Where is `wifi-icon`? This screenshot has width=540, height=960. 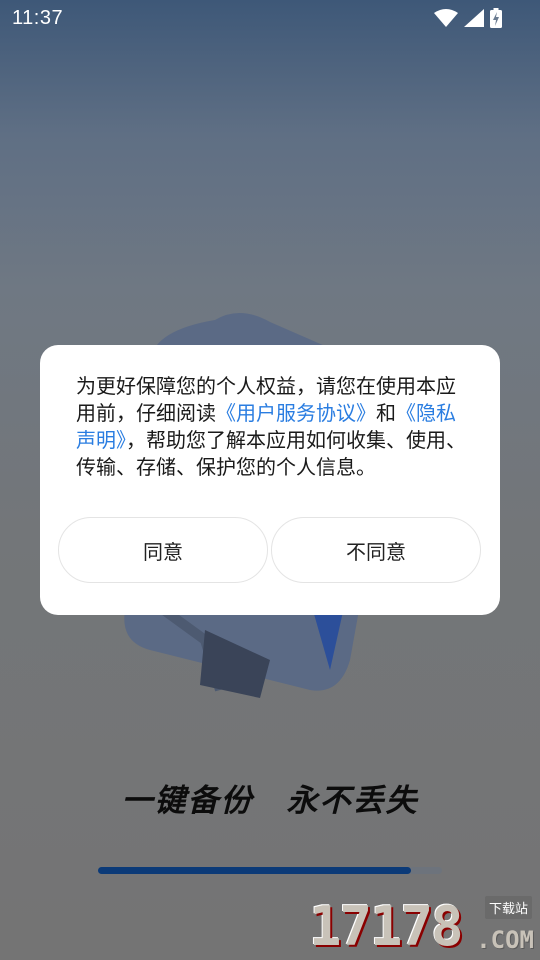
wifi-icon is located at coordinates (446, 18).